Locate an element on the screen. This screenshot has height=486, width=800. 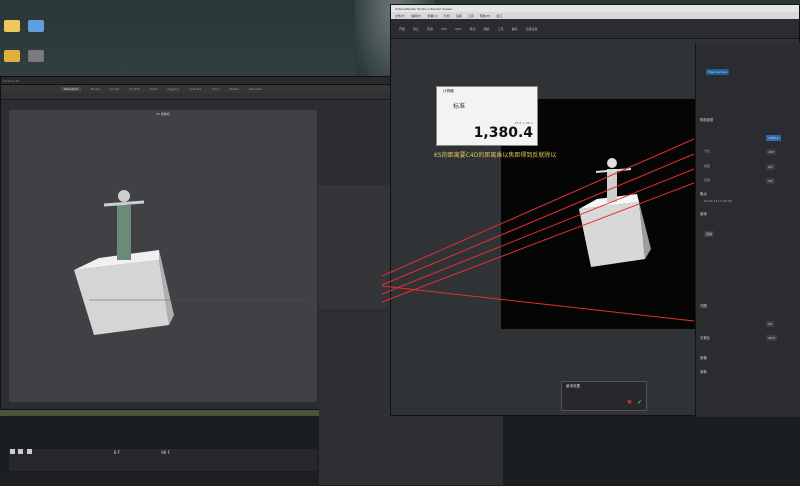
section-clip: 剪裁 is located at coordinates (703, 358).